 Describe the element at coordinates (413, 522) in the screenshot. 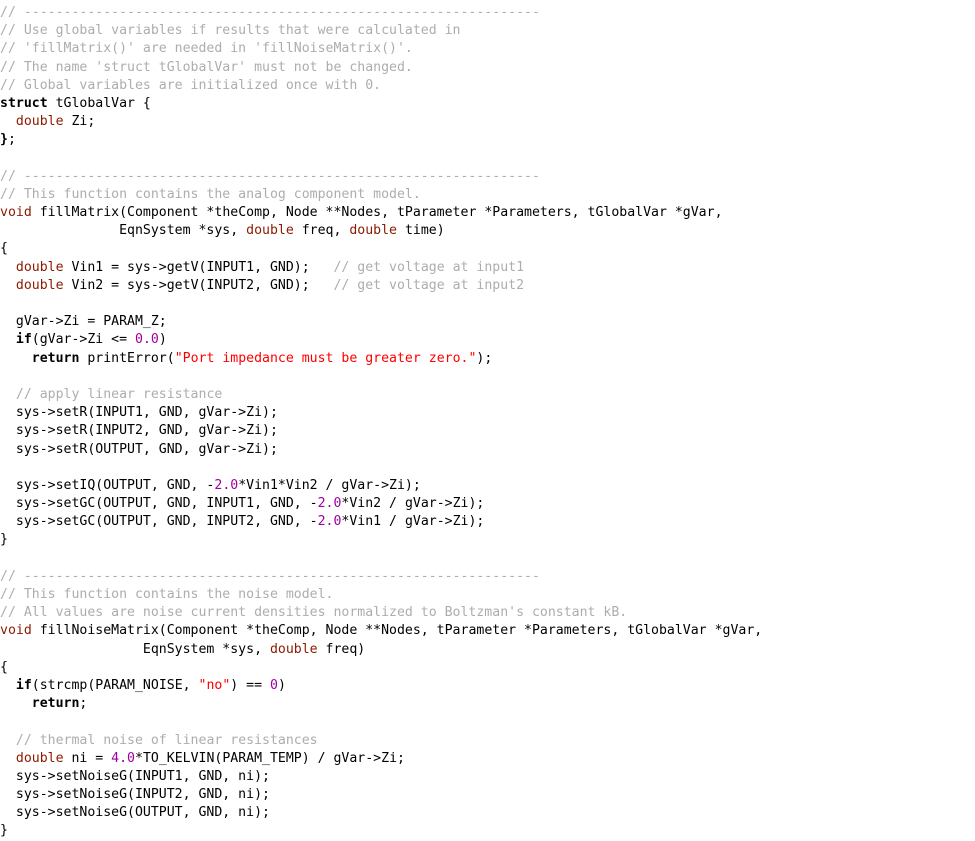

I see `code-token-plain: *Vin1 / gVar->Zi);` at that location.